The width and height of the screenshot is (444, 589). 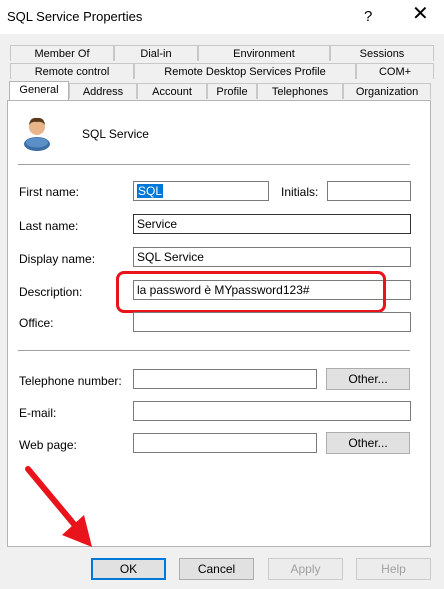 I want to click on email-label: E-mail:, so click(x=38, y=413).